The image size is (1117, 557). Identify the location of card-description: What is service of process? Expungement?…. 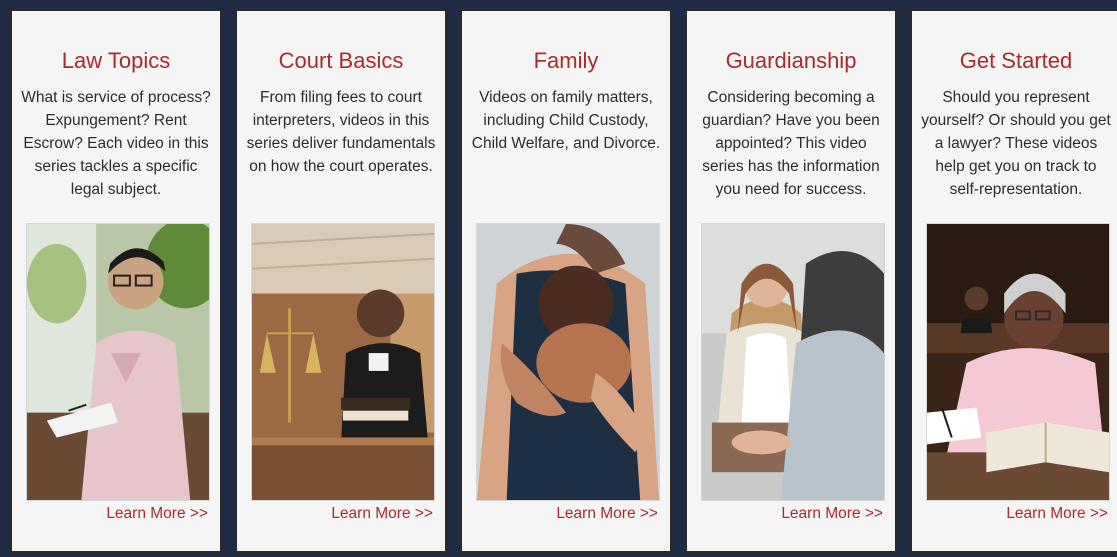
(116, 143).